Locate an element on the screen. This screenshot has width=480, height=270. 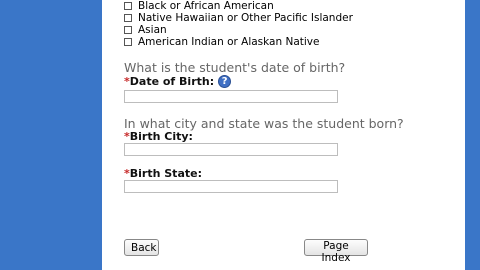
birth-state-label-text: Birth State: is located at coordinates (165, 173).